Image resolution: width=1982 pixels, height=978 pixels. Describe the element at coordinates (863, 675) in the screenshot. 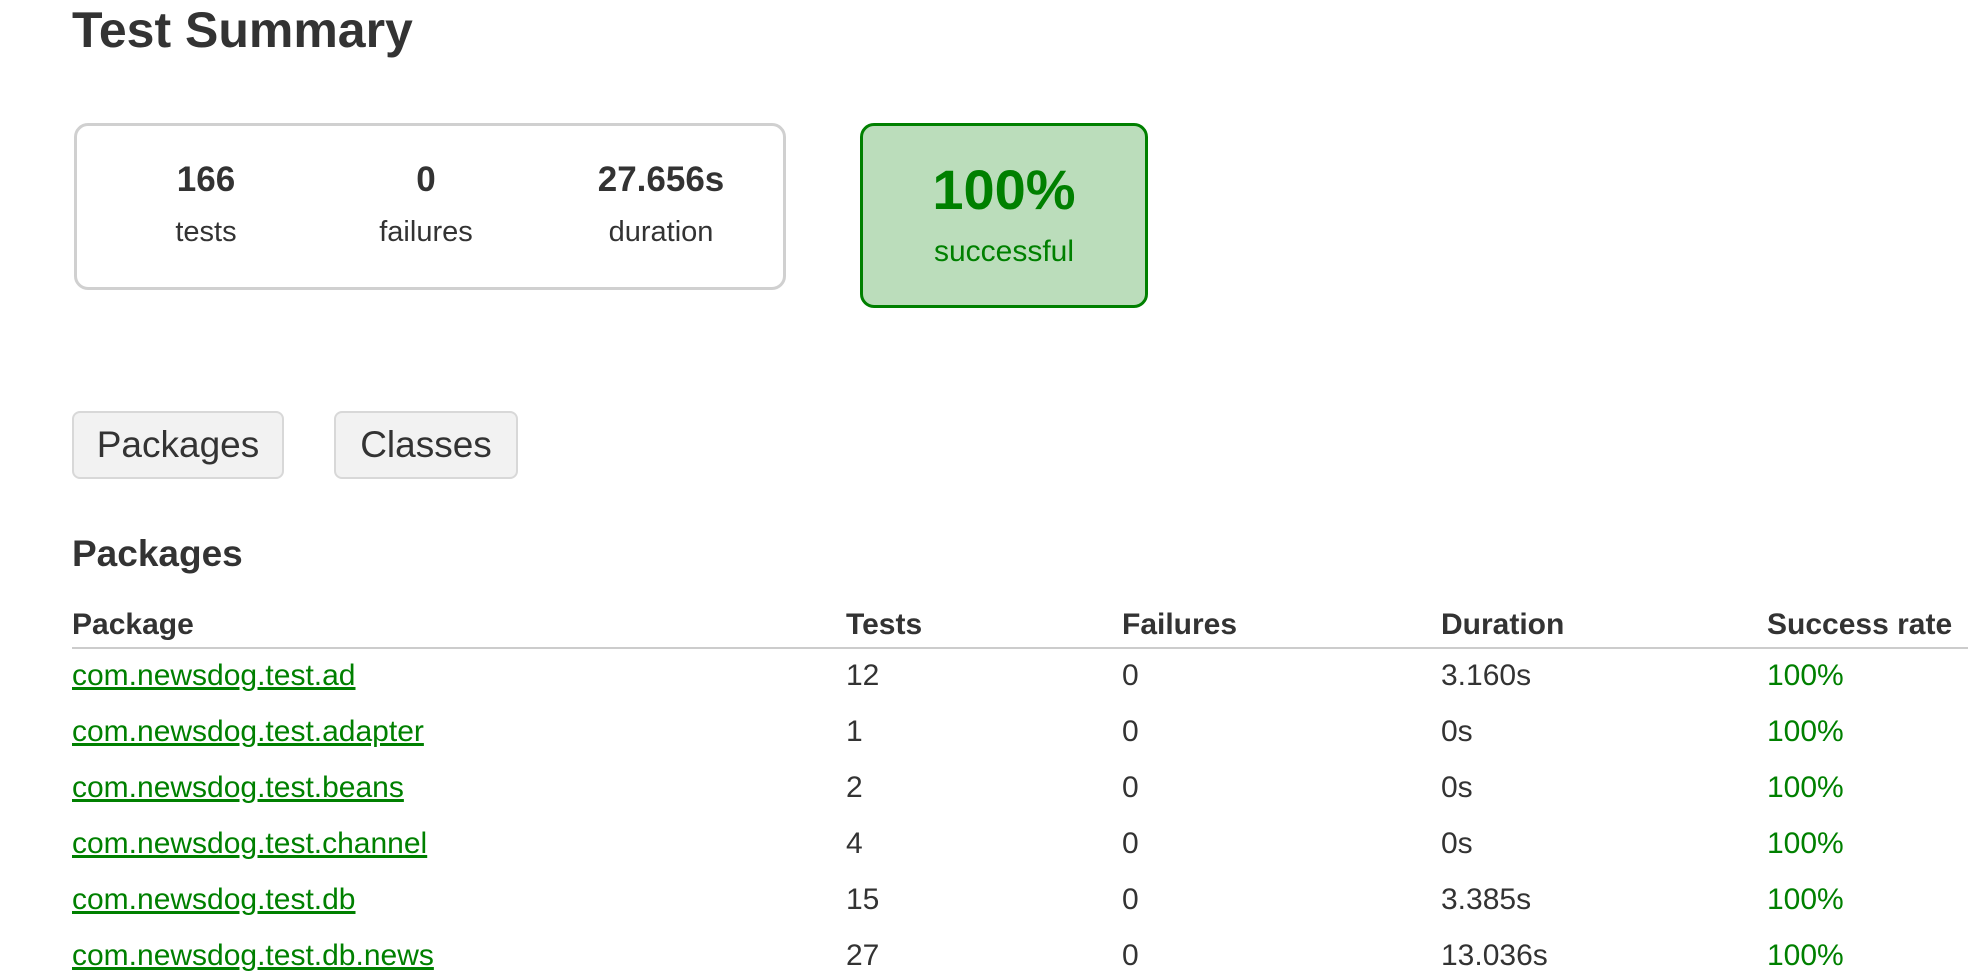

I see `tests-cell: 12` at that location.